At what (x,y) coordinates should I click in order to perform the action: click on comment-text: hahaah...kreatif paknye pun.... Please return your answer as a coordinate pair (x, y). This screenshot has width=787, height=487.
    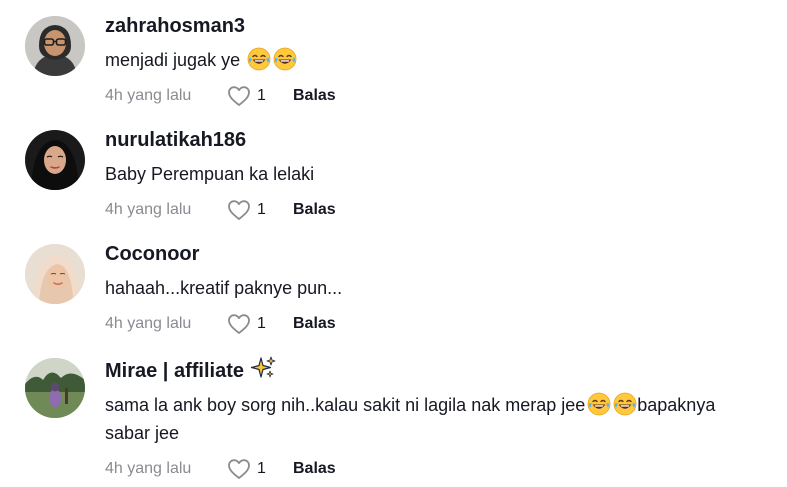
    Looking at the image, I should click on (224, 288).